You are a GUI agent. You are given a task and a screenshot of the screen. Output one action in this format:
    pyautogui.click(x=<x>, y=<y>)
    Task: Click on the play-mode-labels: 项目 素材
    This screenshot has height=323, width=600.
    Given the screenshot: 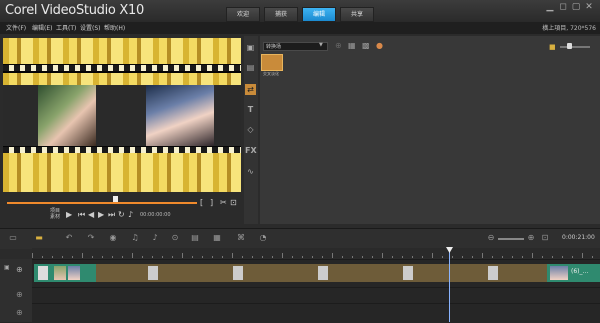 What is the action you would take?
    pyautogui.click(x=55, y=214)
    